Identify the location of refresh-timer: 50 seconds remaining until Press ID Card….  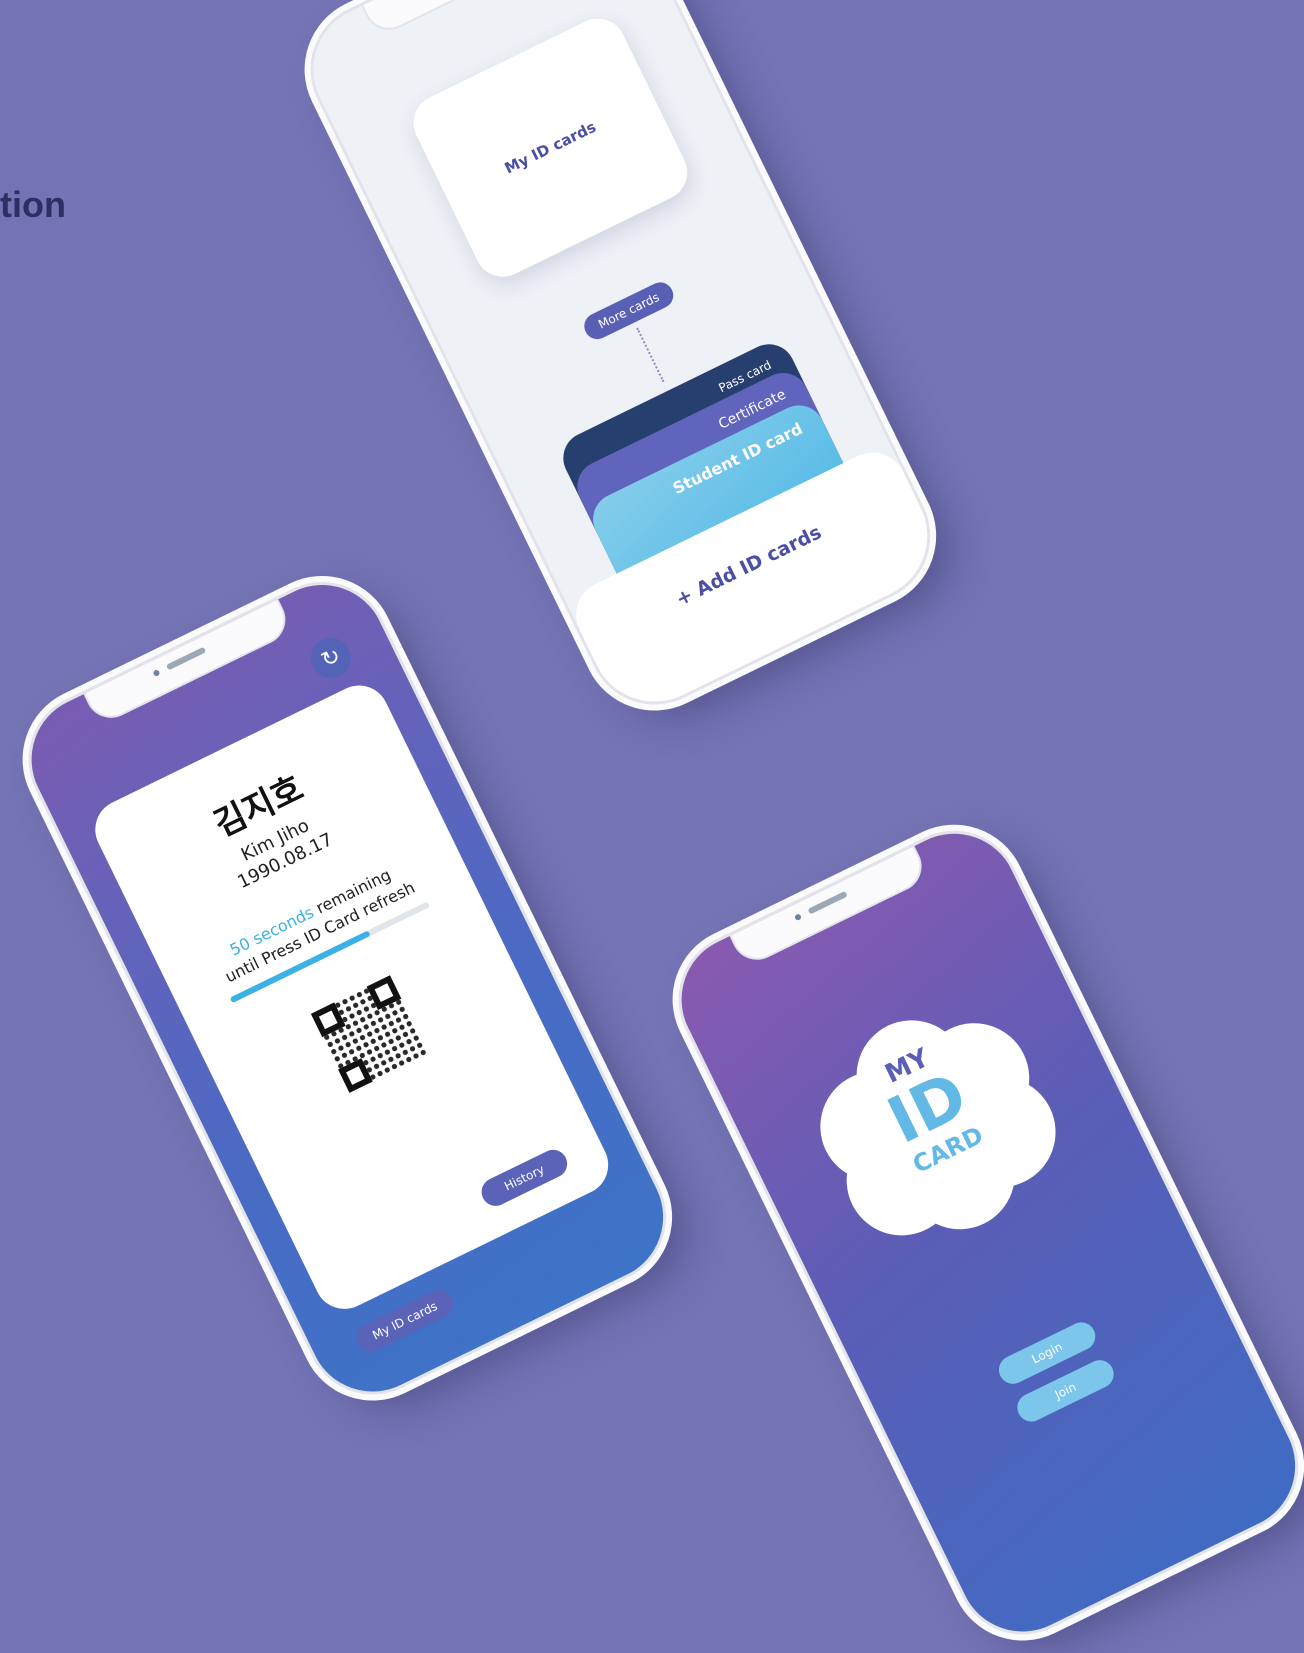
(320, 926).